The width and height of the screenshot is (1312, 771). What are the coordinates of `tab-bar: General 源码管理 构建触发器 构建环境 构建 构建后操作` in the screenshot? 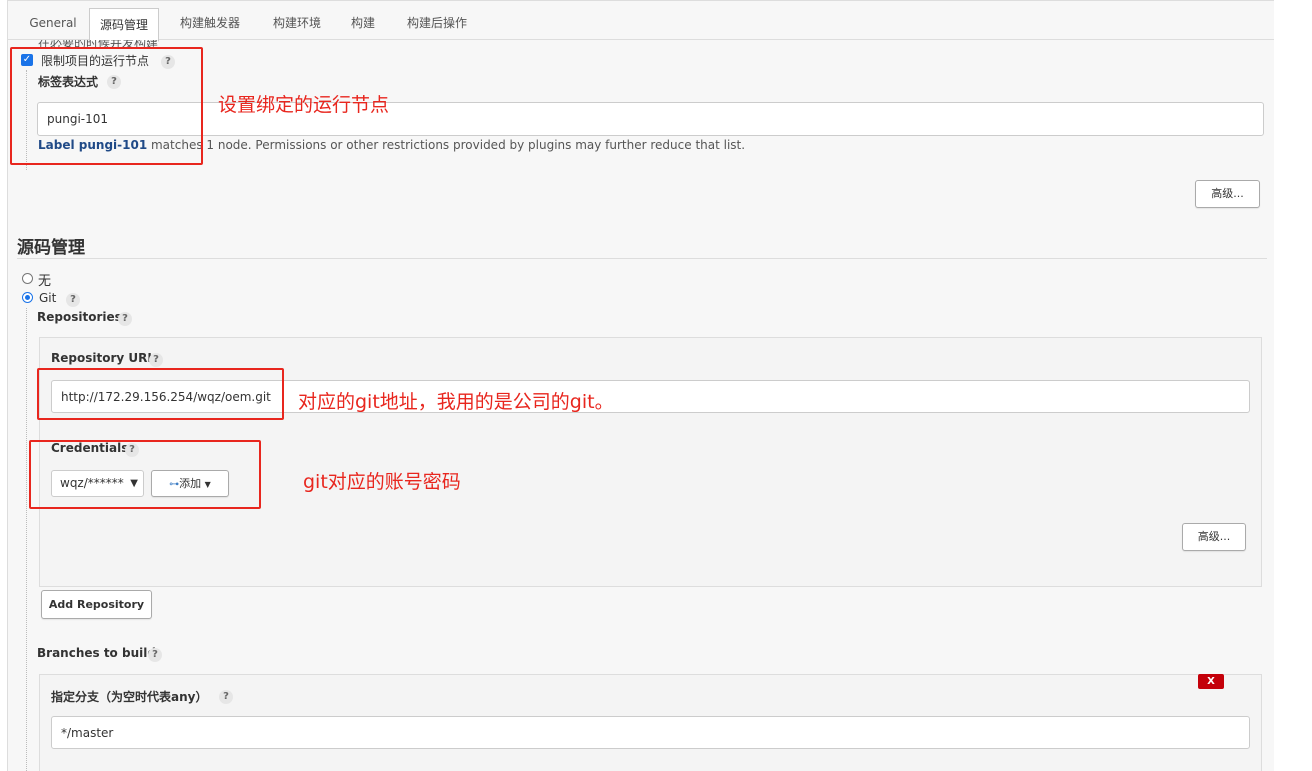 It's located at (641, 21).